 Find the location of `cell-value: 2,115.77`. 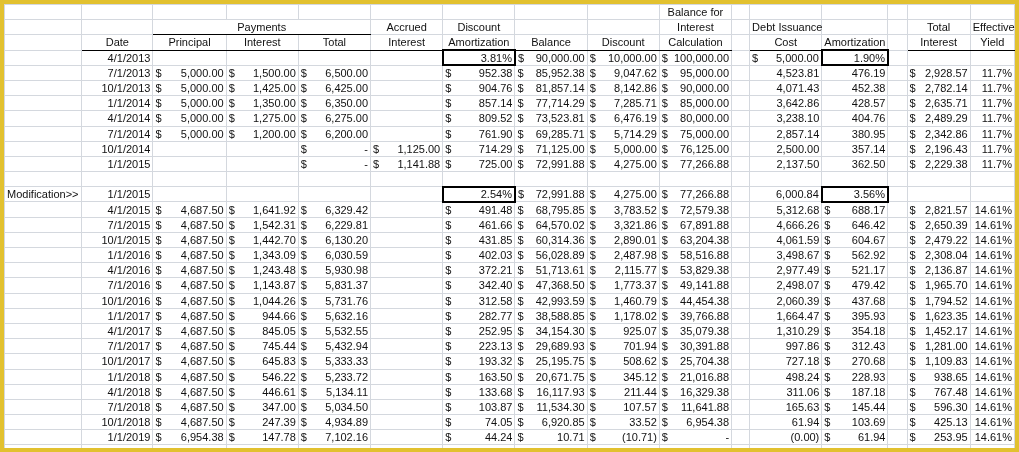

cell-value: 2,115.77 is located at coordinates (635, 270).